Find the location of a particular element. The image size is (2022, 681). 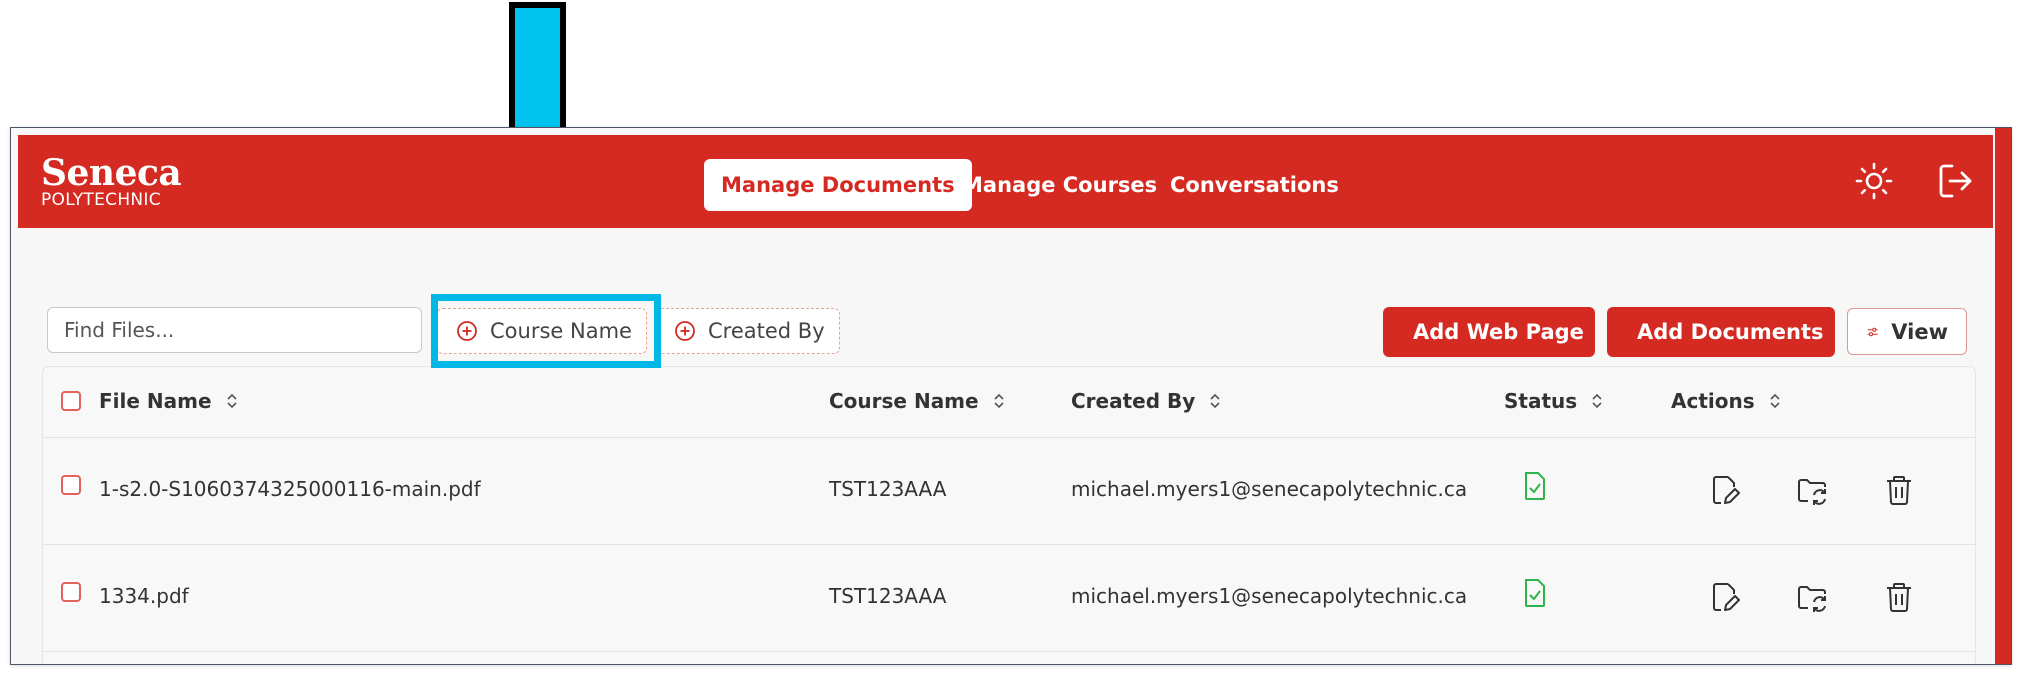

column-header-file-name: File Name is located at coordinates (168, 401).